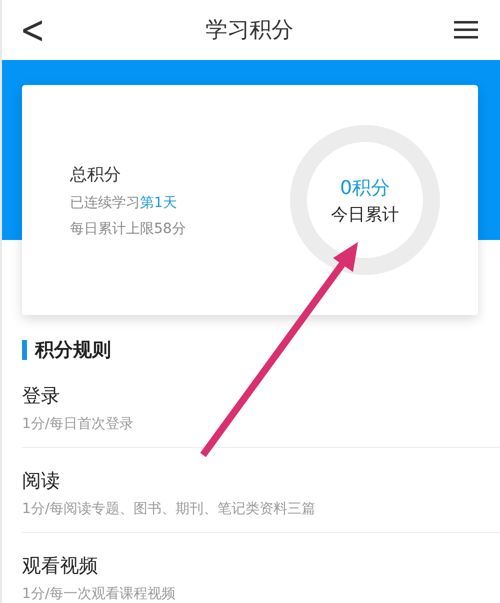  What do you see at coordinates (60, 566) in the screenshot?
I see `rule-name: 观看视频` at bounding box center [60, 566].